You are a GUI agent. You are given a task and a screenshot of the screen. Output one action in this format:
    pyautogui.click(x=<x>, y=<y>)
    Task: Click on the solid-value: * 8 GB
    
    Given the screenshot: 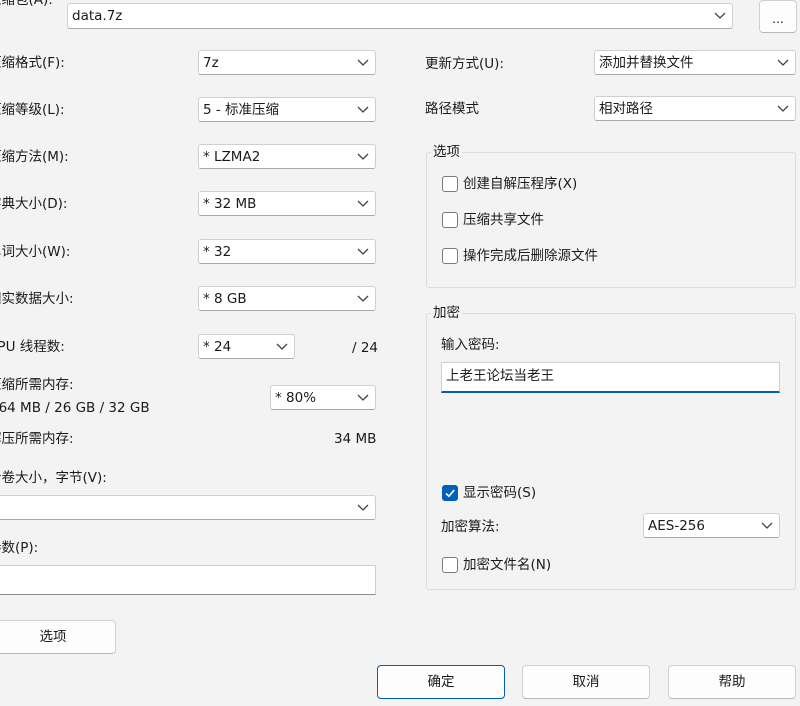 What is the action you would take?
    pyautogui.click(x=225, y=299)
    